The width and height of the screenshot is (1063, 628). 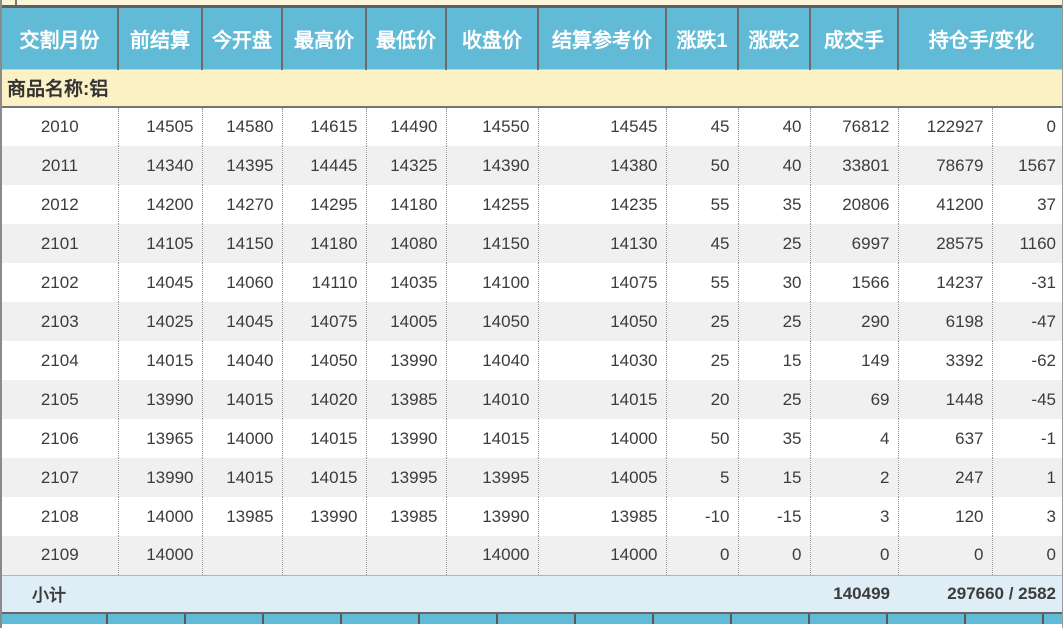 What do you see at coordinates (854, 165) in the screenshot?
I see `cell-volume: 33801` at bounding box center [854, 165].